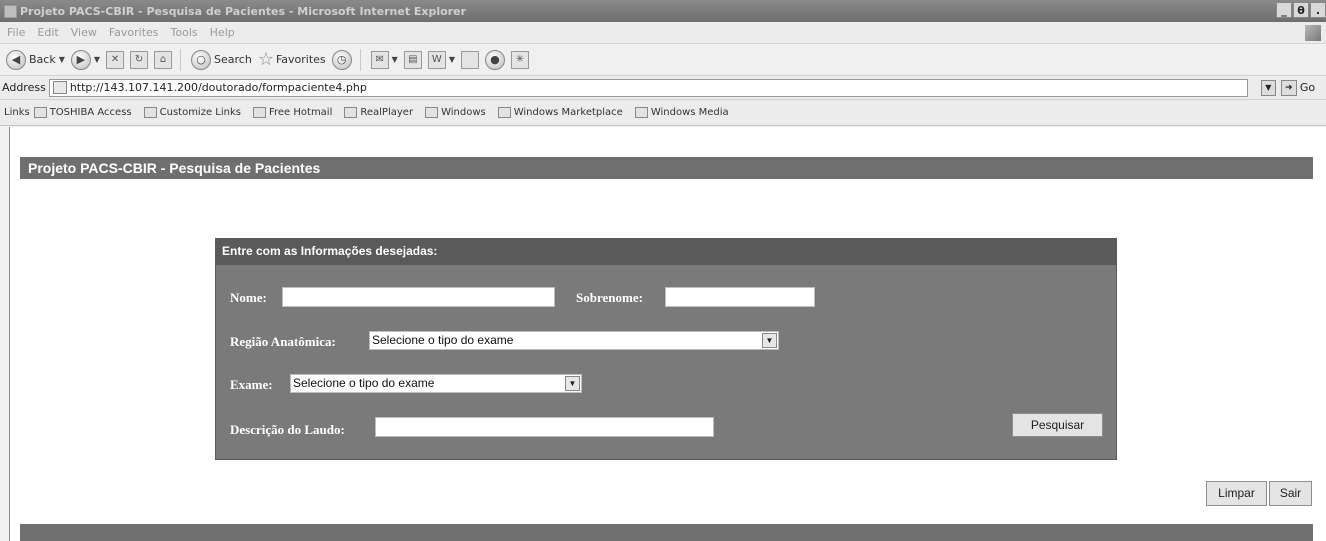  What do you see at coordinates (10, 11) in the screenshot?
I see `ie-icon` at bounding box center [10, 11].